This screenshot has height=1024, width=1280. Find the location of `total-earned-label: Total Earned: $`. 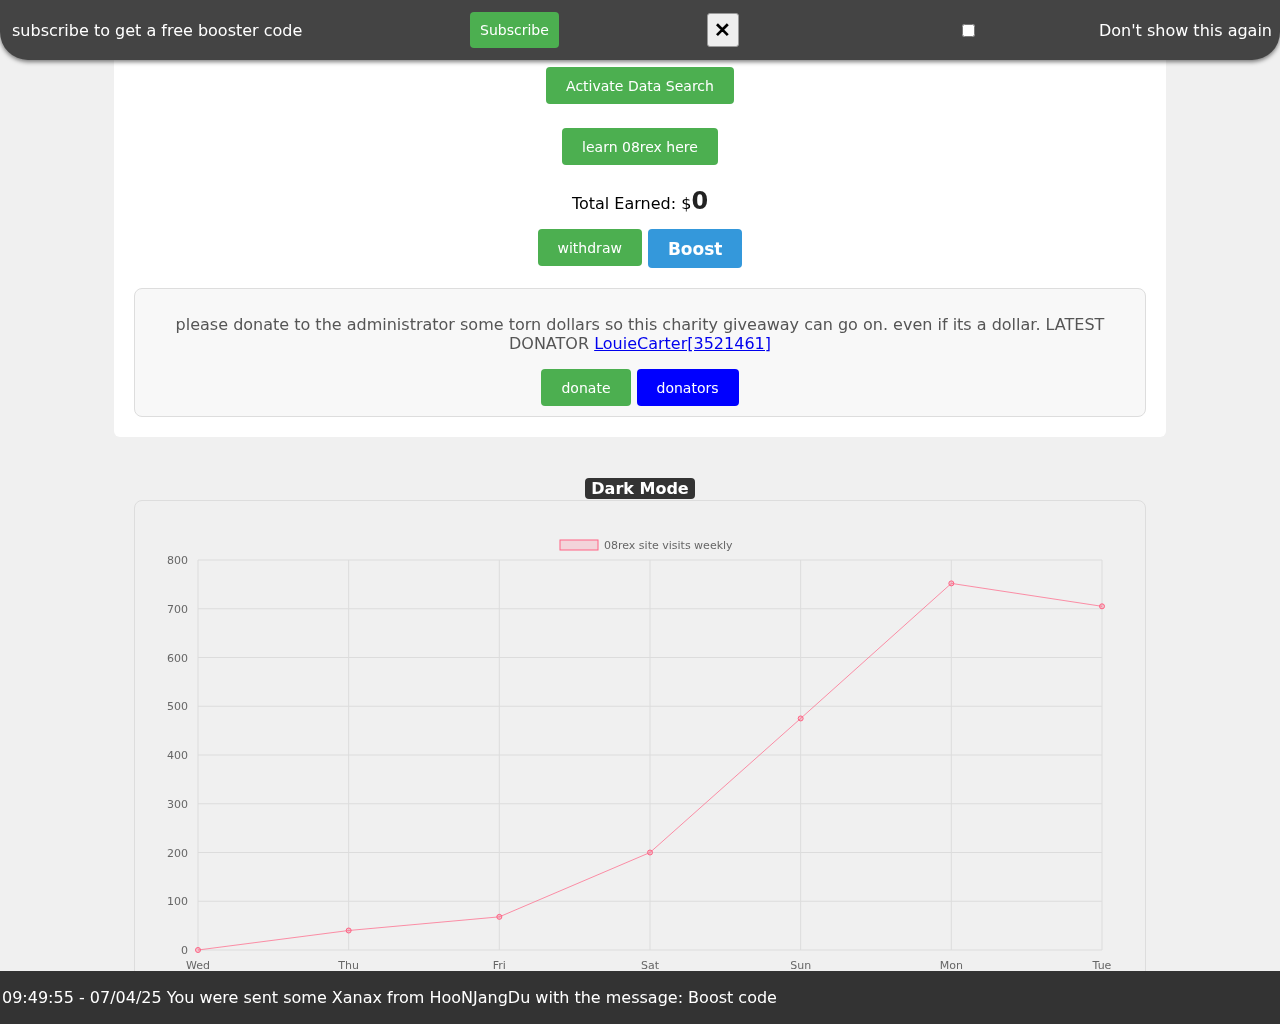

total-earned-label: Total Earned: $ is located at coordinates (631, 203).